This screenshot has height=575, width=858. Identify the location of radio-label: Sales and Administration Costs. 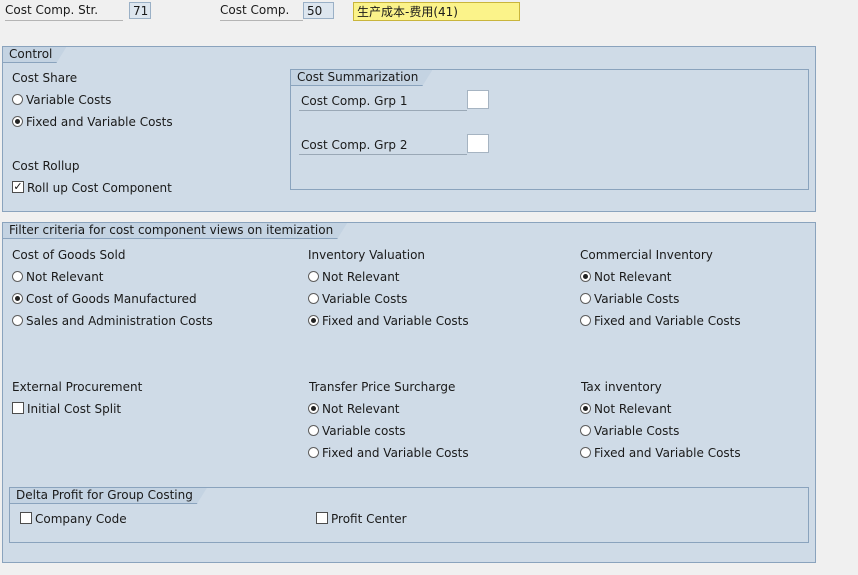
(119, 321).